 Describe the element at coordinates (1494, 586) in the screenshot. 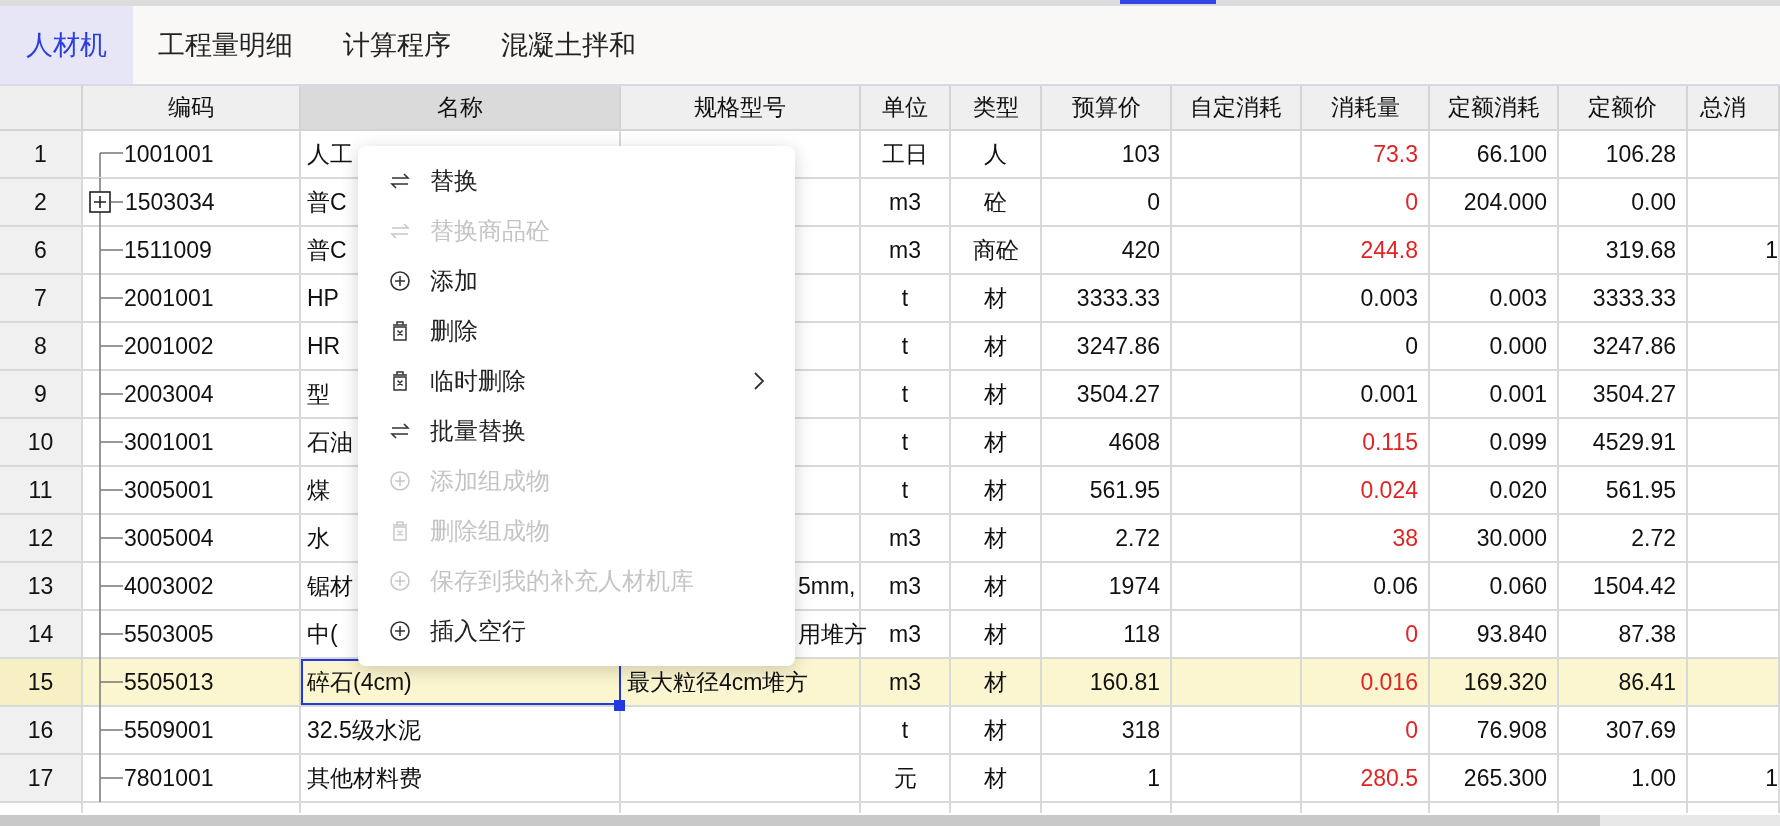

I see `table-cell: 0.060` at that location.